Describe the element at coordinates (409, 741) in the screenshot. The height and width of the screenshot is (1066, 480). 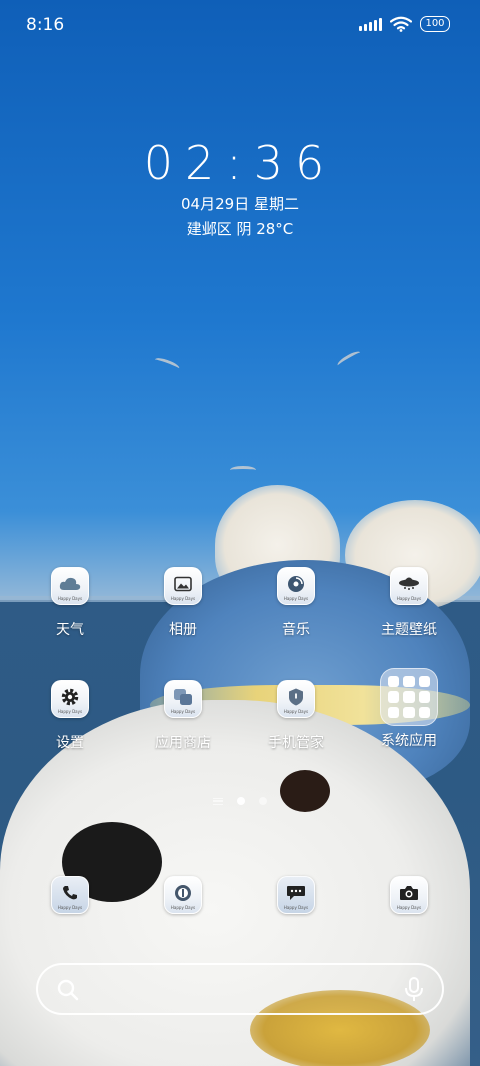
I see `app-label: 系统应用` at that location.